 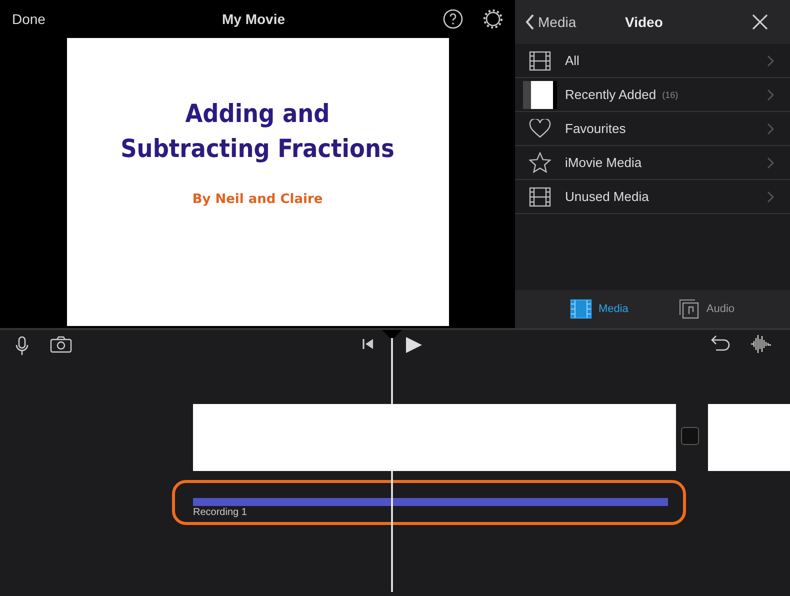 What do you see at coordinates (595, 128) in the screenshot?
I see `item-label: Favourites` at bounding box center [595, 128].